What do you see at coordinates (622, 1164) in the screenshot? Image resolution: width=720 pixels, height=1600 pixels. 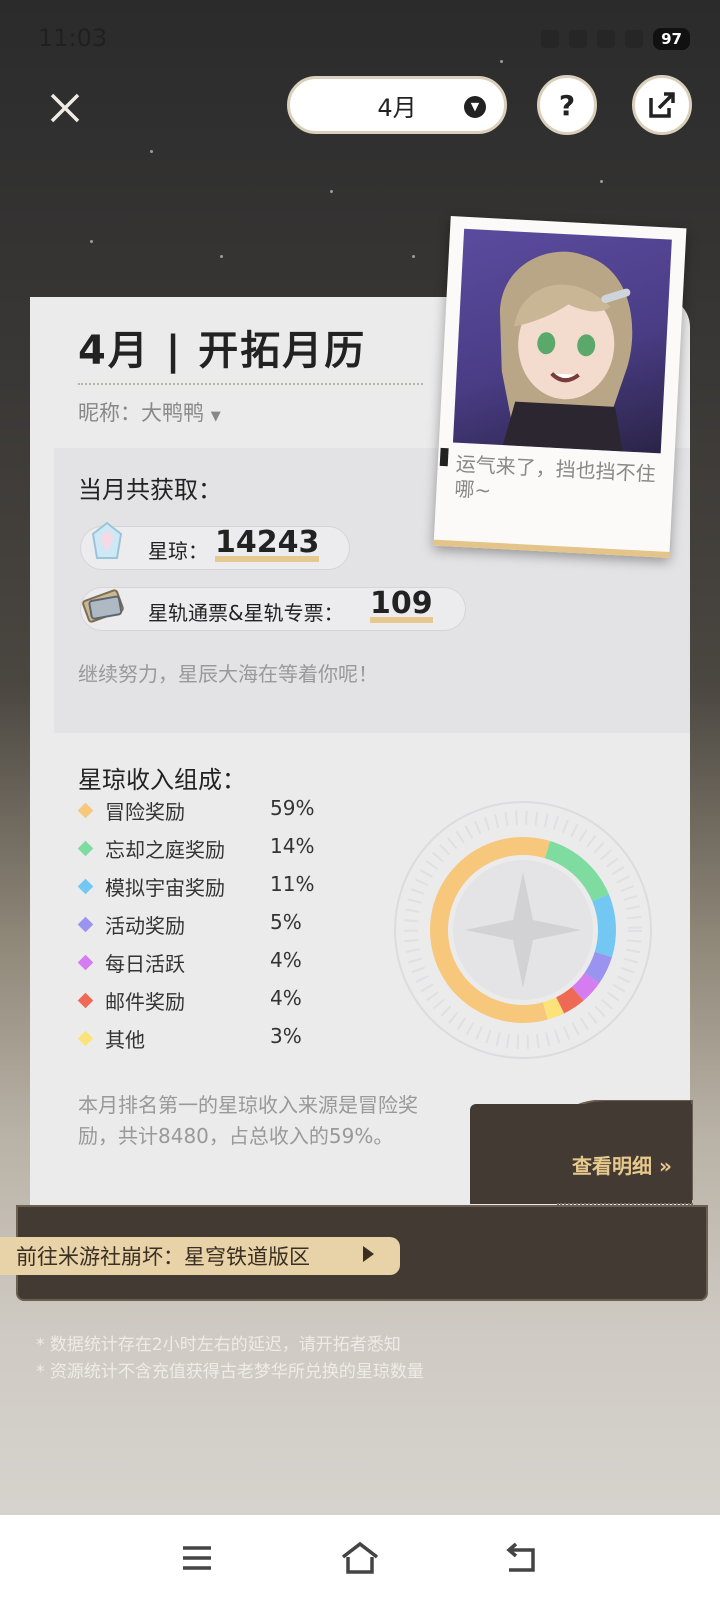 I see `view-details-button: 查看明细 »` at bounding box center [622, 1164].